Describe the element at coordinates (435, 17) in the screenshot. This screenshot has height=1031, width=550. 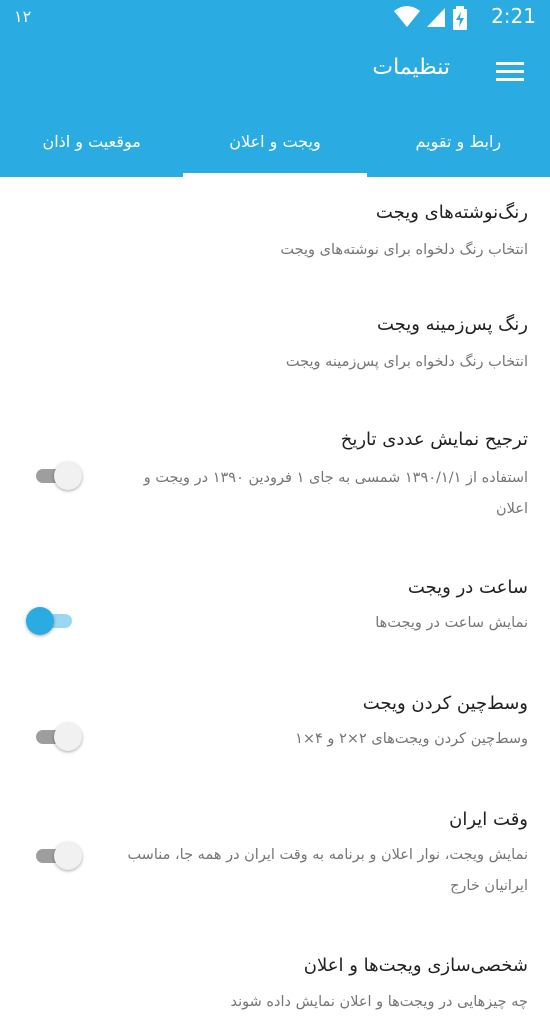
I see `cell-signal-icon` at that location.